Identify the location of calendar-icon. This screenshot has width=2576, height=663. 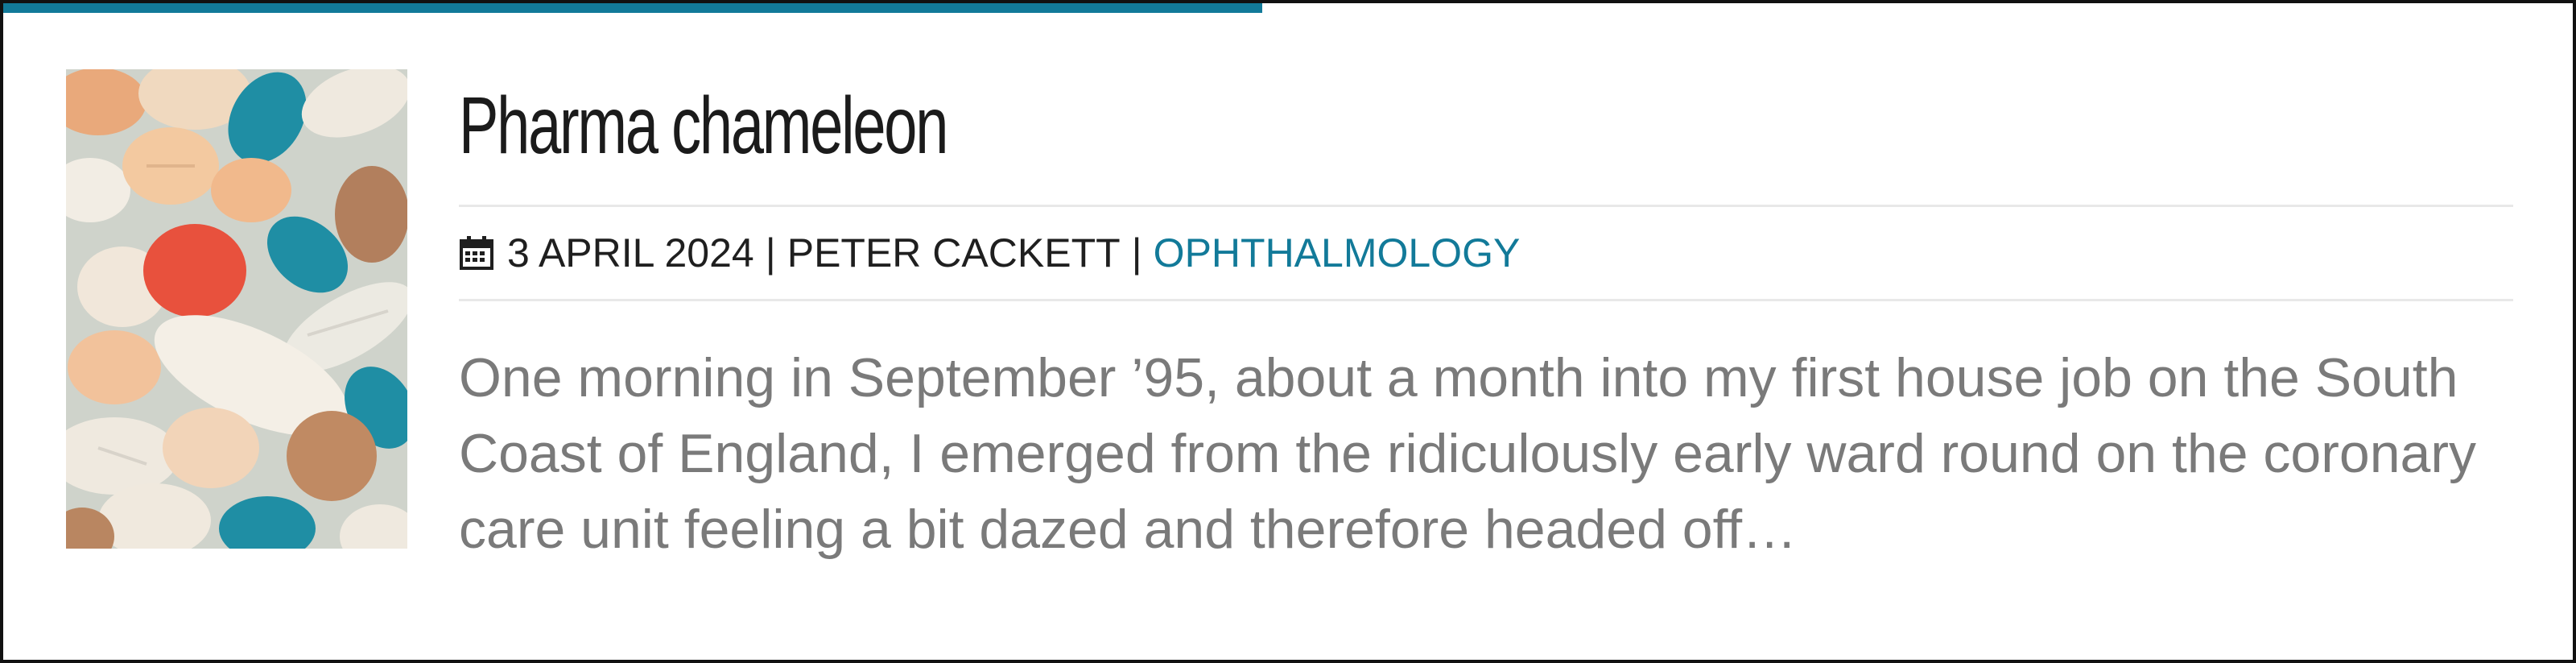
(476, 253).